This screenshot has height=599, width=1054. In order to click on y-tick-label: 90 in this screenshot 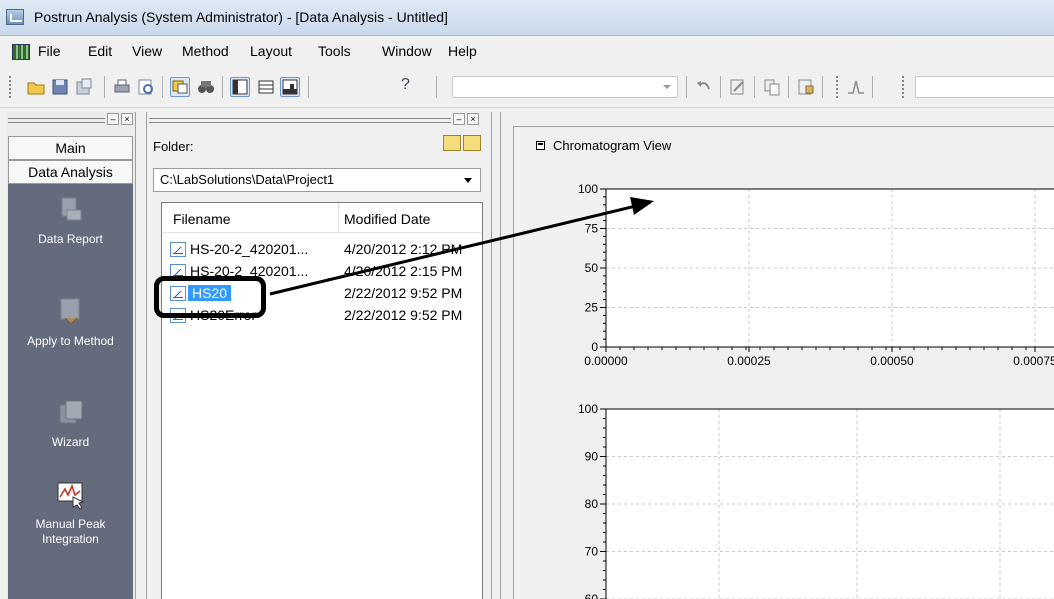, I will do `click(592, 457)`.